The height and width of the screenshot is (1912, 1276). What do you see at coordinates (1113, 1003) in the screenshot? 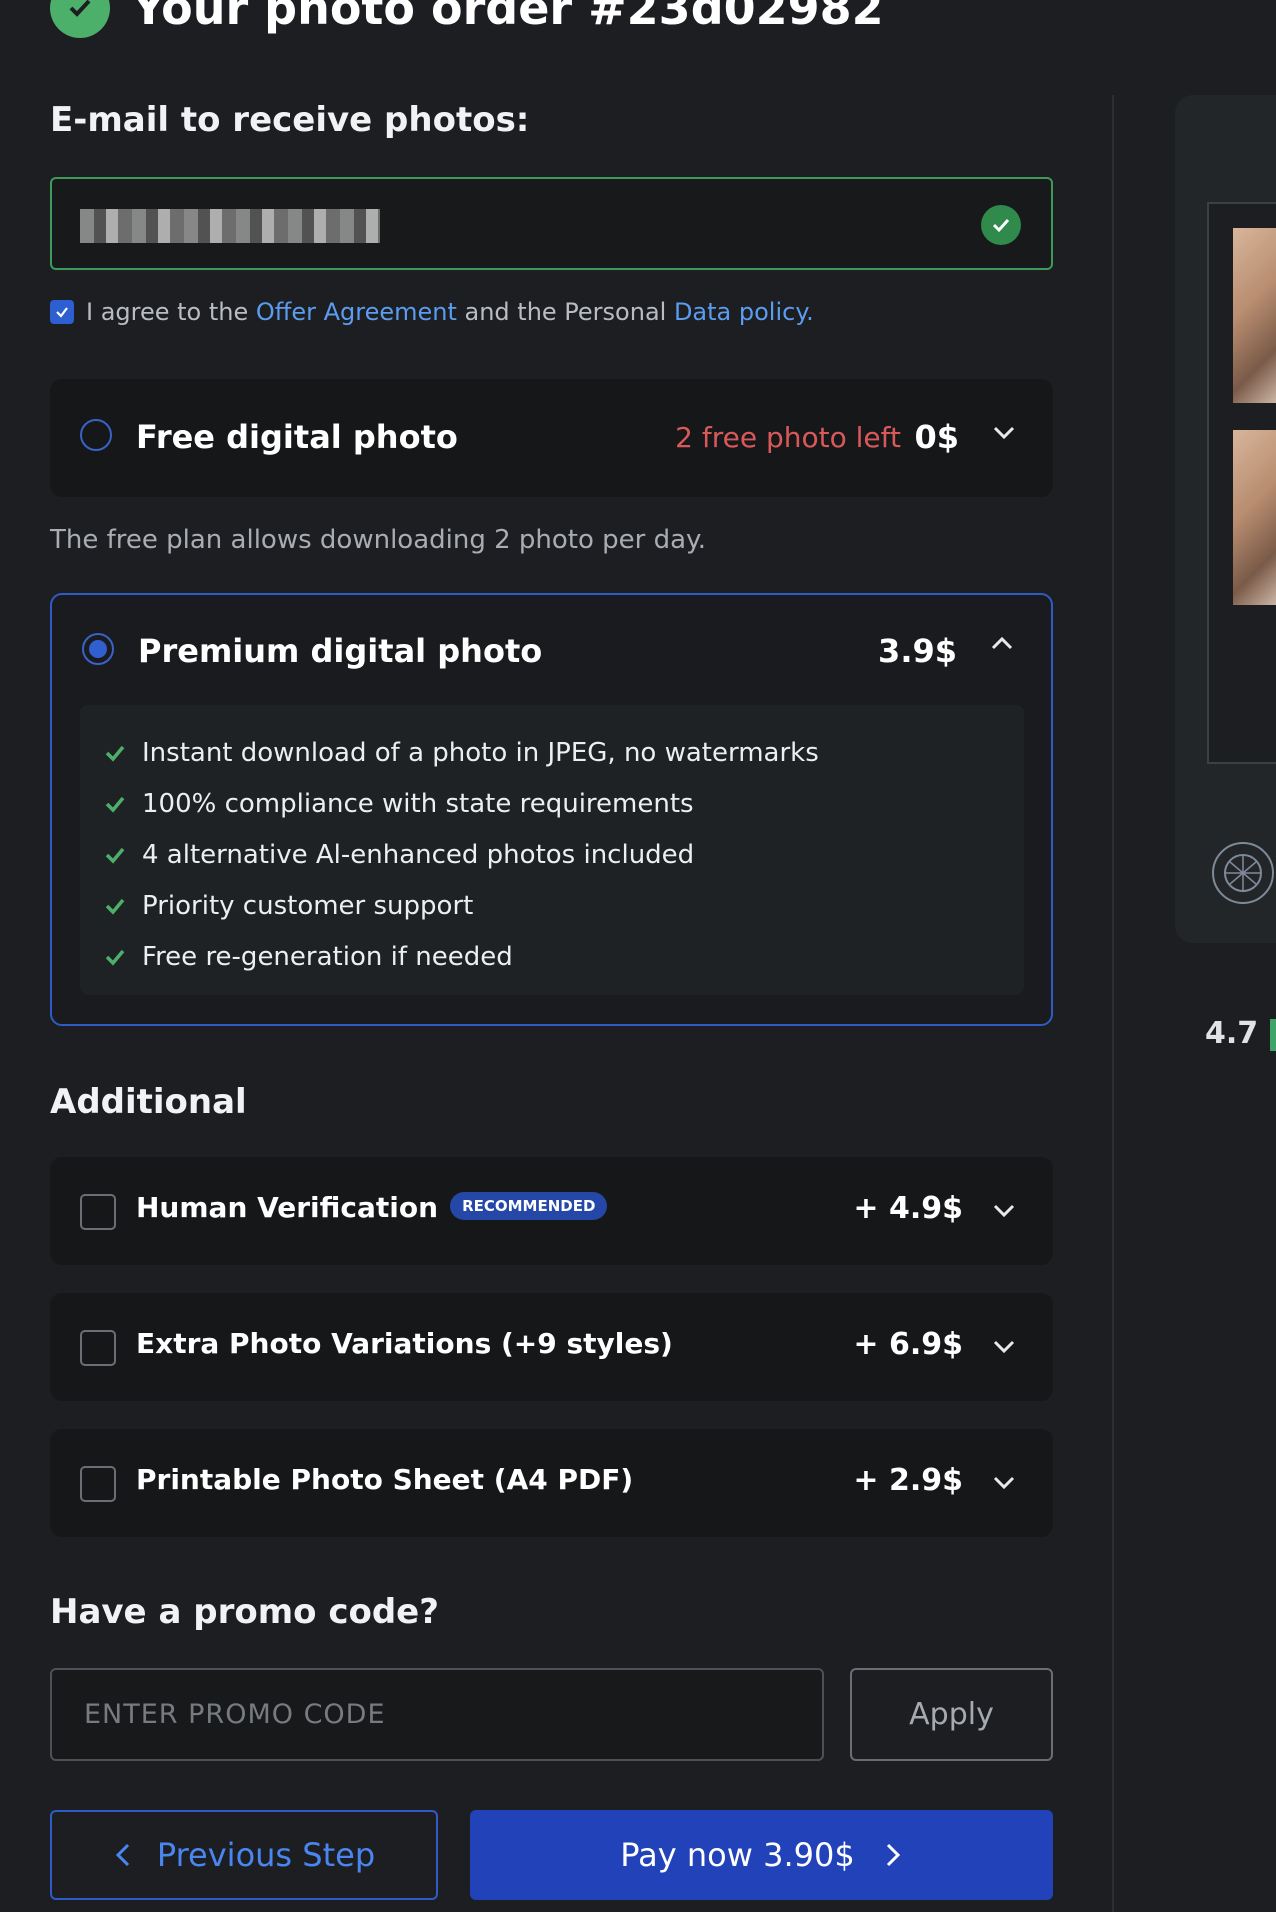
I see `column-divider` at bounding box center [1113, 1003].